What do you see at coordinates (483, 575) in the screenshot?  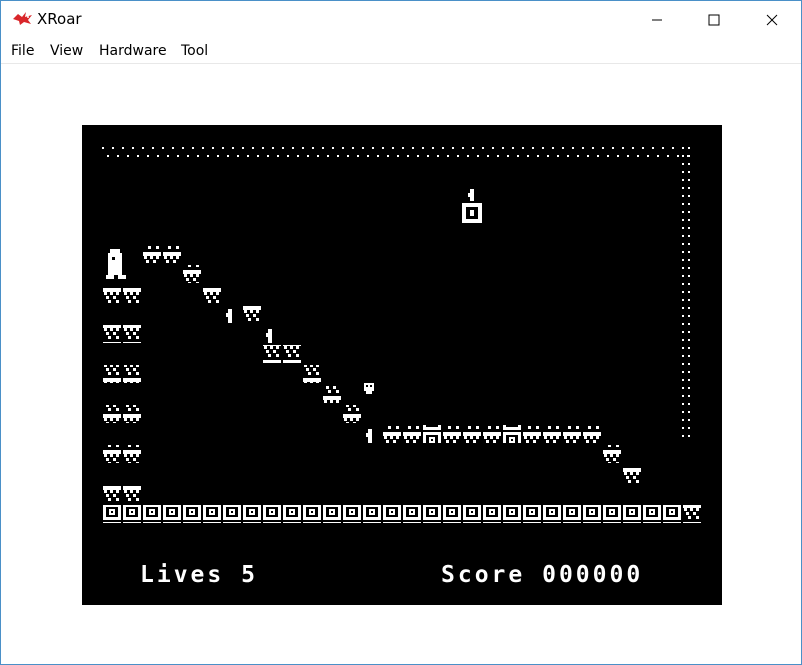 I see `score-label: Score` at bounding box center [483, 575].